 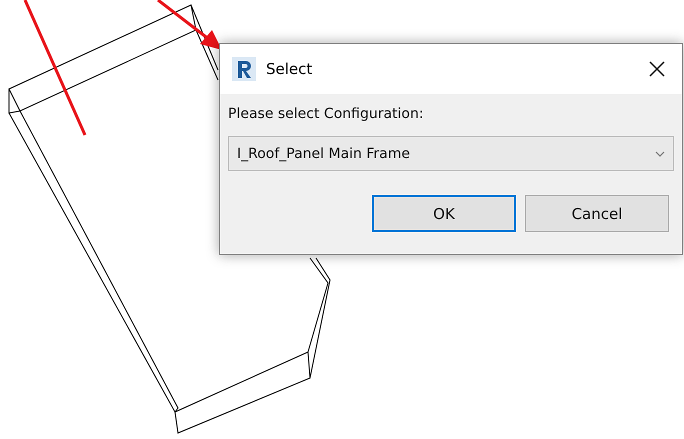 What do you see at coordinates (290, 69) in the screenshot?
I see `window-title: Select` at bounding box center [290, 69].